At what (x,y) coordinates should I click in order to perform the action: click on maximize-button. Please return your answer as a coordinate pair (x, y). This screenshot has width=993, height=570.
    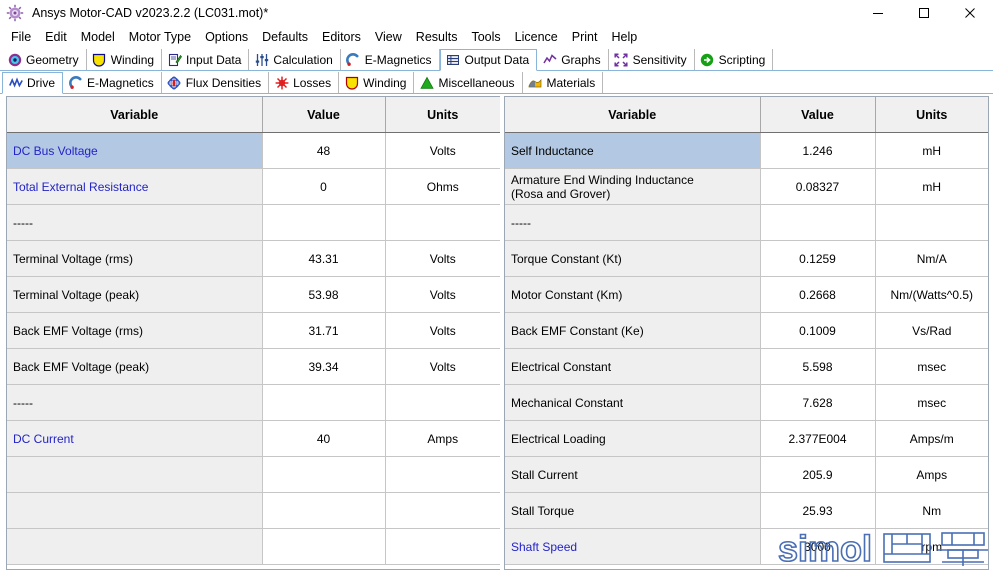
    Looking at the image, I should click on (924, 13).